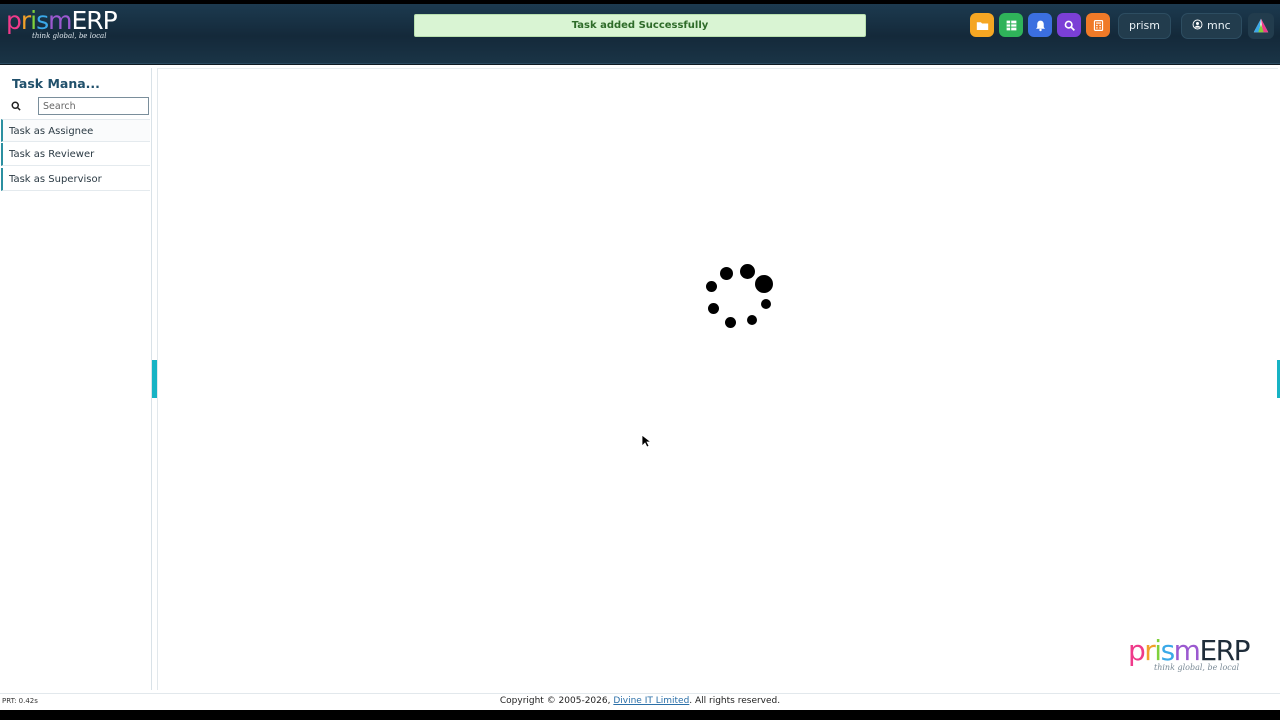 This screenshot has width=1280, height=720. What do you see at coordinates (640, 715) in the screenshot?
I see `bottom-strip` at bounding box center [640, 715].